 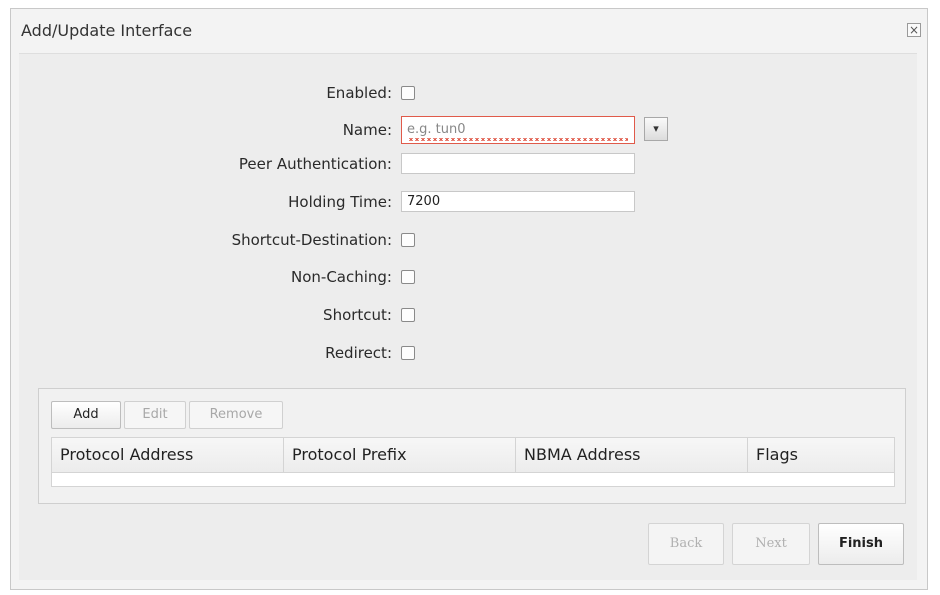 I want to click on peer-authentication-input, so click(x=518, y=163).